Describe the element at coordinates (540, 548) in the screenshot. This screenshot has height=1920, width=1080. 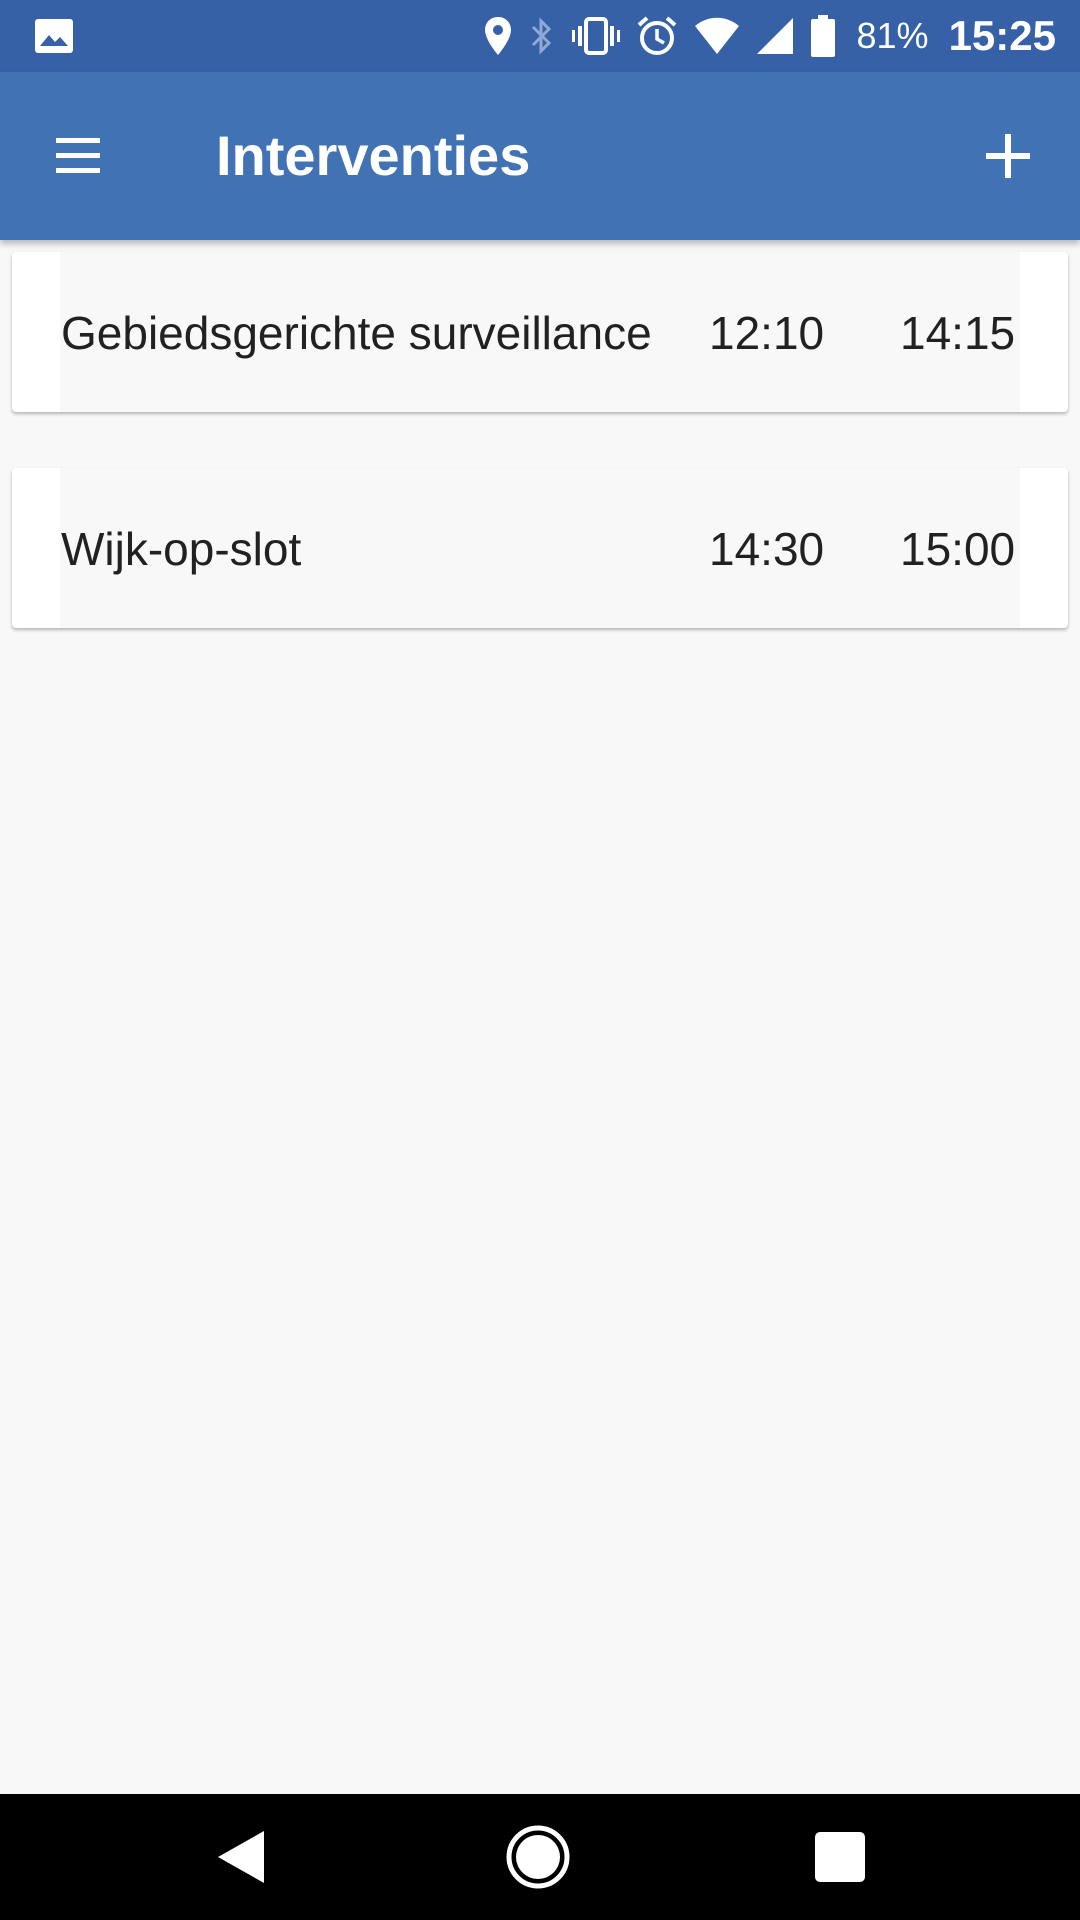
I see `intervention-card: Wijk-op-slot 14:30 15:00` at that location.